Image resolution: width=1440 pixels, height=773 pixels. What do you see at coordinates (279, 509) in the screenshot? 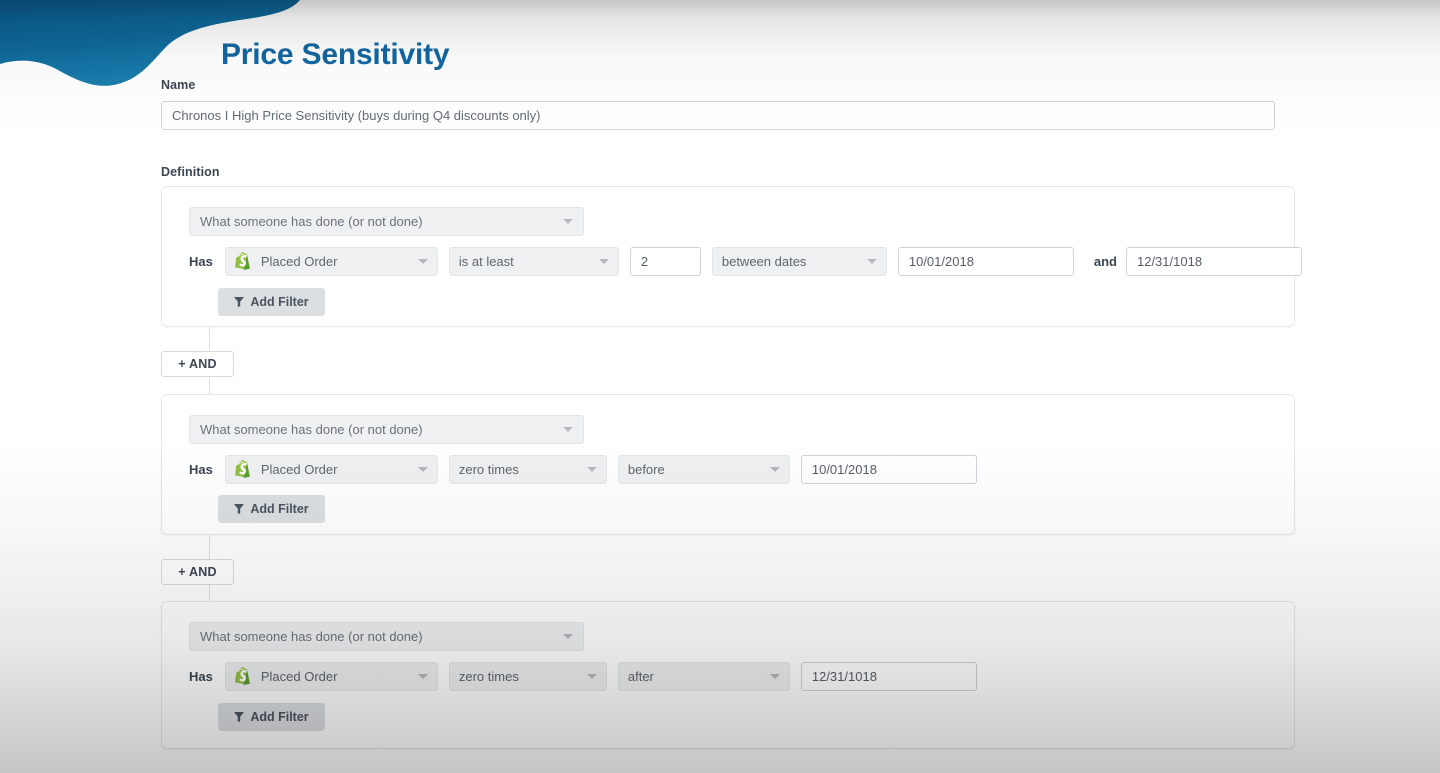
I see `add-filter-label-2: Add Filter` at bounding box center [279, 509].